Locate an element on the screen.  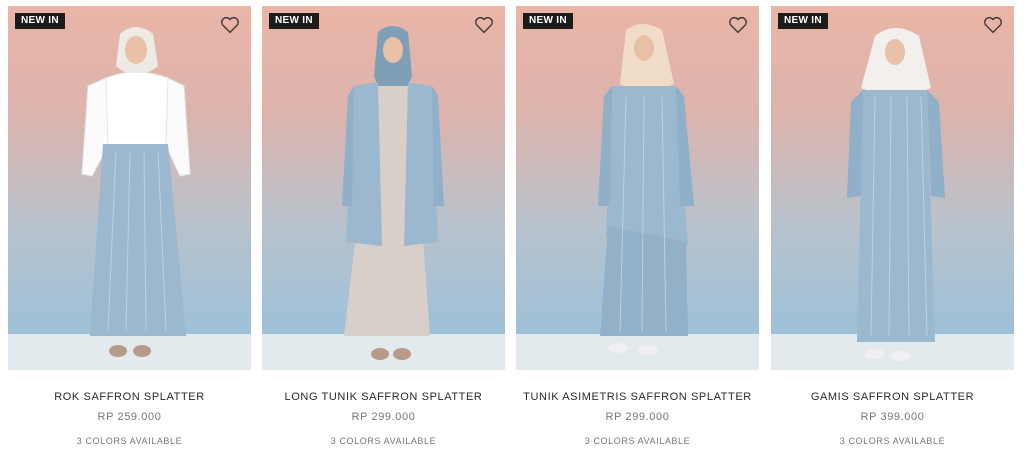
product-name: TUNIK ASIMETRIS SAFFRON SPLATTER is located at coordinates (637, 397).